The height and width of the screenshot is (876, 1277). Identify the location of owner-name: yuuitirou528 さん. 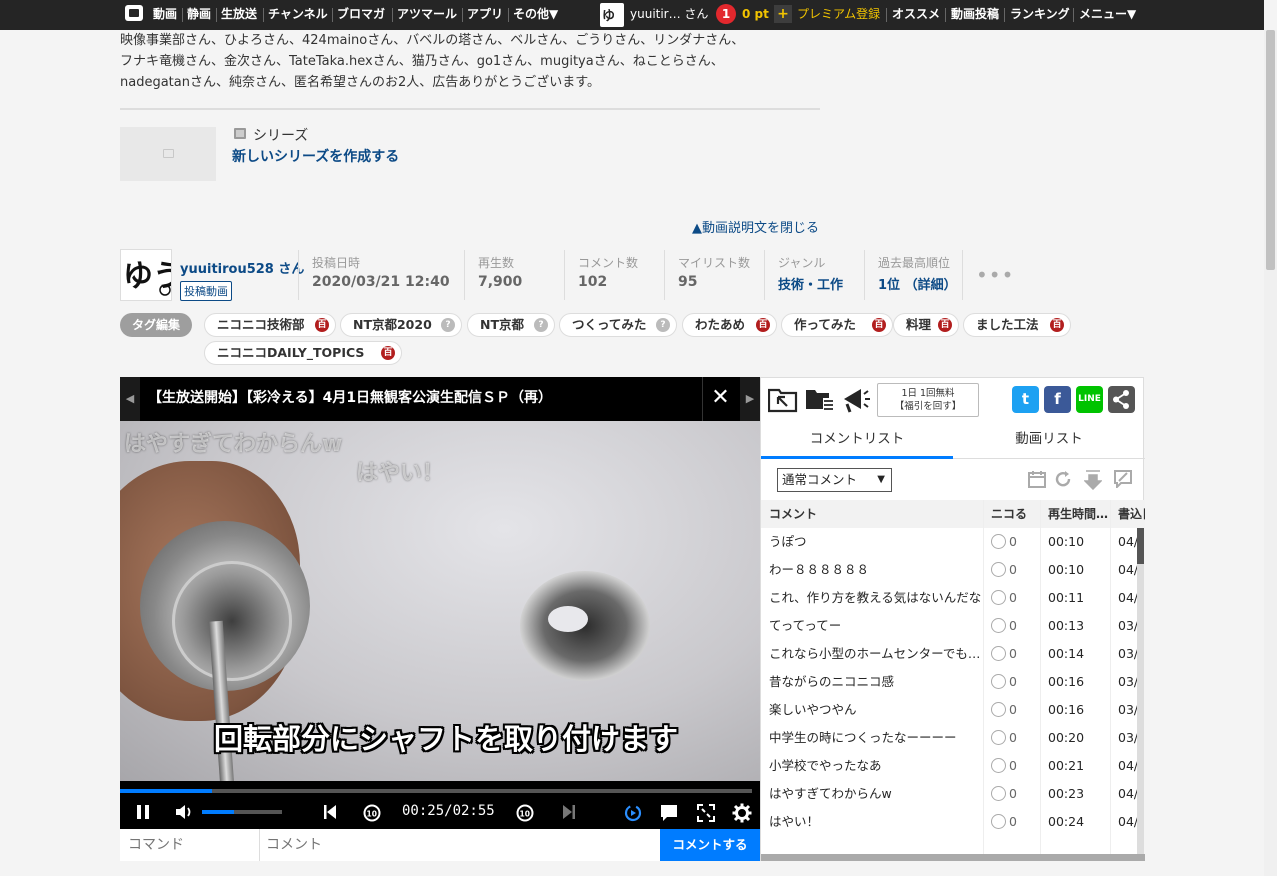
(242, 267).